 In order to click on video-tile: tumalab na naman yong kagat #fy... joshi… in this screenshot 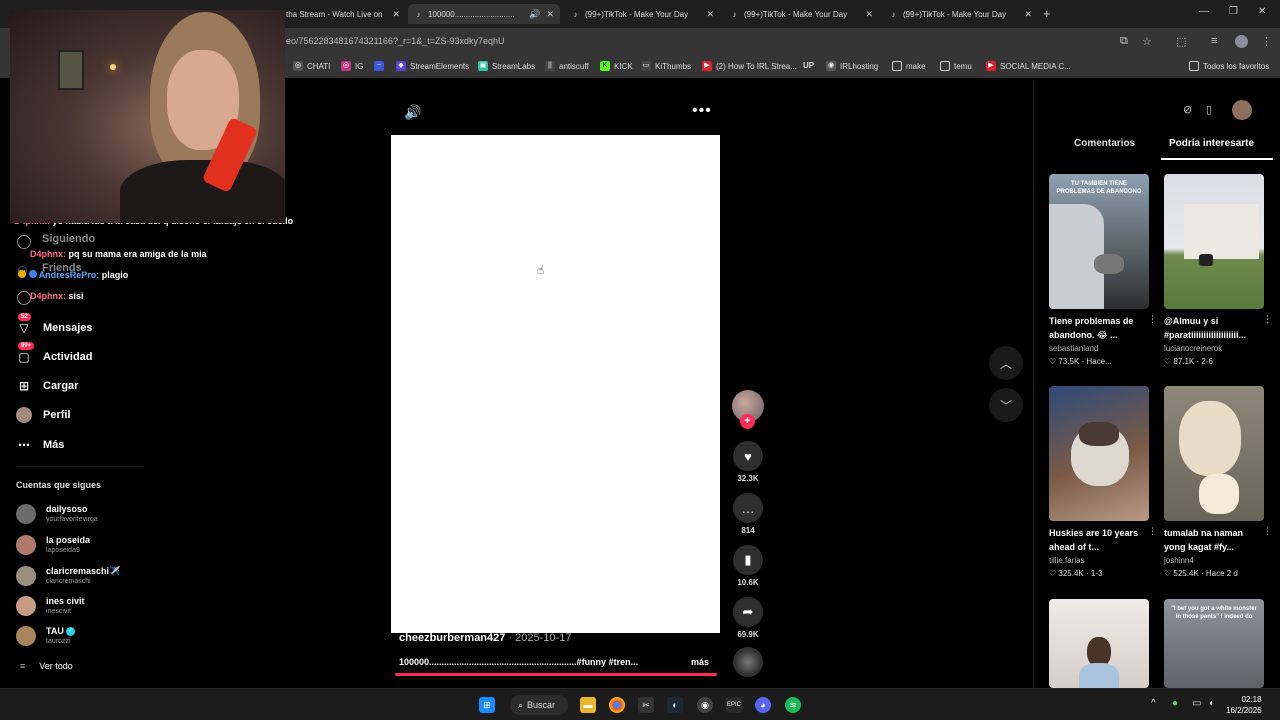, I will do `click(1218, 483)`.